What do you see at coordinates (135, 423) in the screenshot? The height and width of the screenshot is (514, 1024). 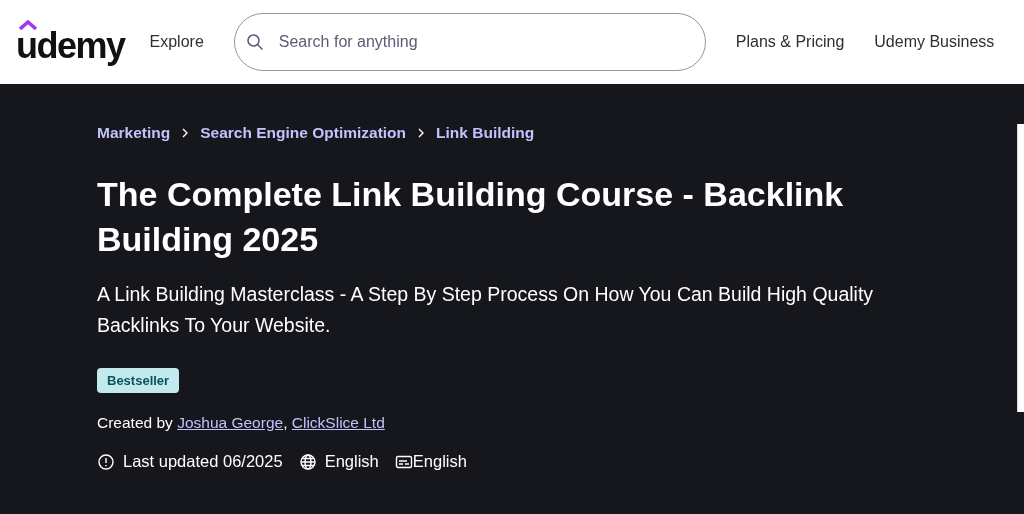 I see `created-by-label: Created by` at bounding box center [135, 423].